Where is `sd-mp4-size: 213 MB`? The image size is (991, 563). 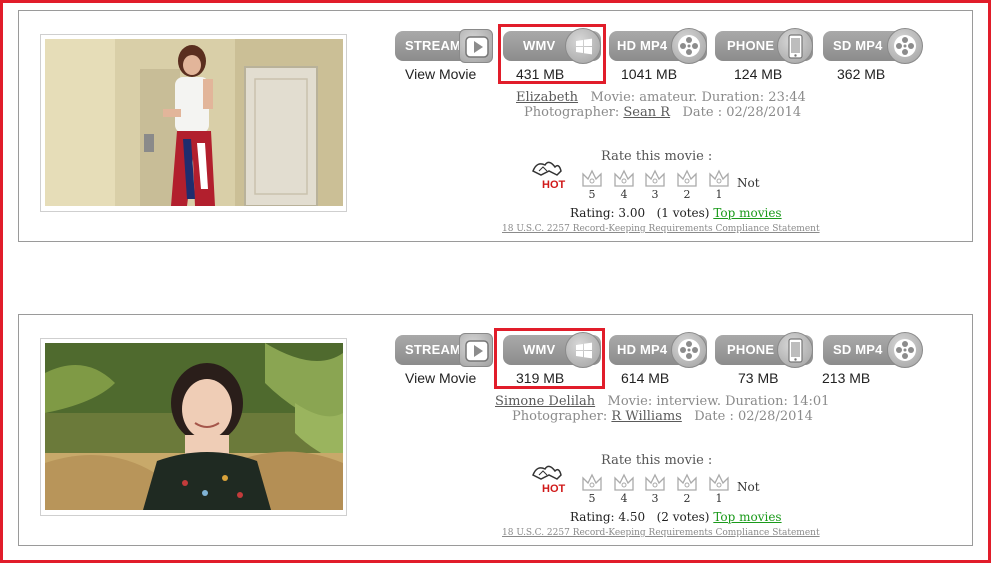
sd-mp4-size: 213 MB is located at coordinates (846, 378).